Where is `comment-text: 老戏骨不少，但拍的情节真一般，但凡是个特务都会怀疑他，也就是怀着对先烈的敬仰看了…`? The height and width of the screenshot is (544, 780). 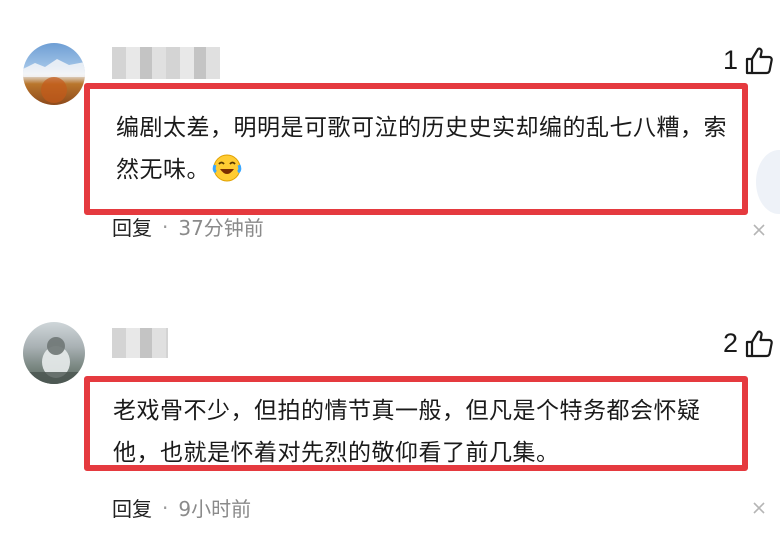
comment-text: 老戏骨不少，但拍的情节真一般，但凡是个特务都会怀疑他，也就是怀着对先烈的敬仰看了… is located at coordinates (407, 432).